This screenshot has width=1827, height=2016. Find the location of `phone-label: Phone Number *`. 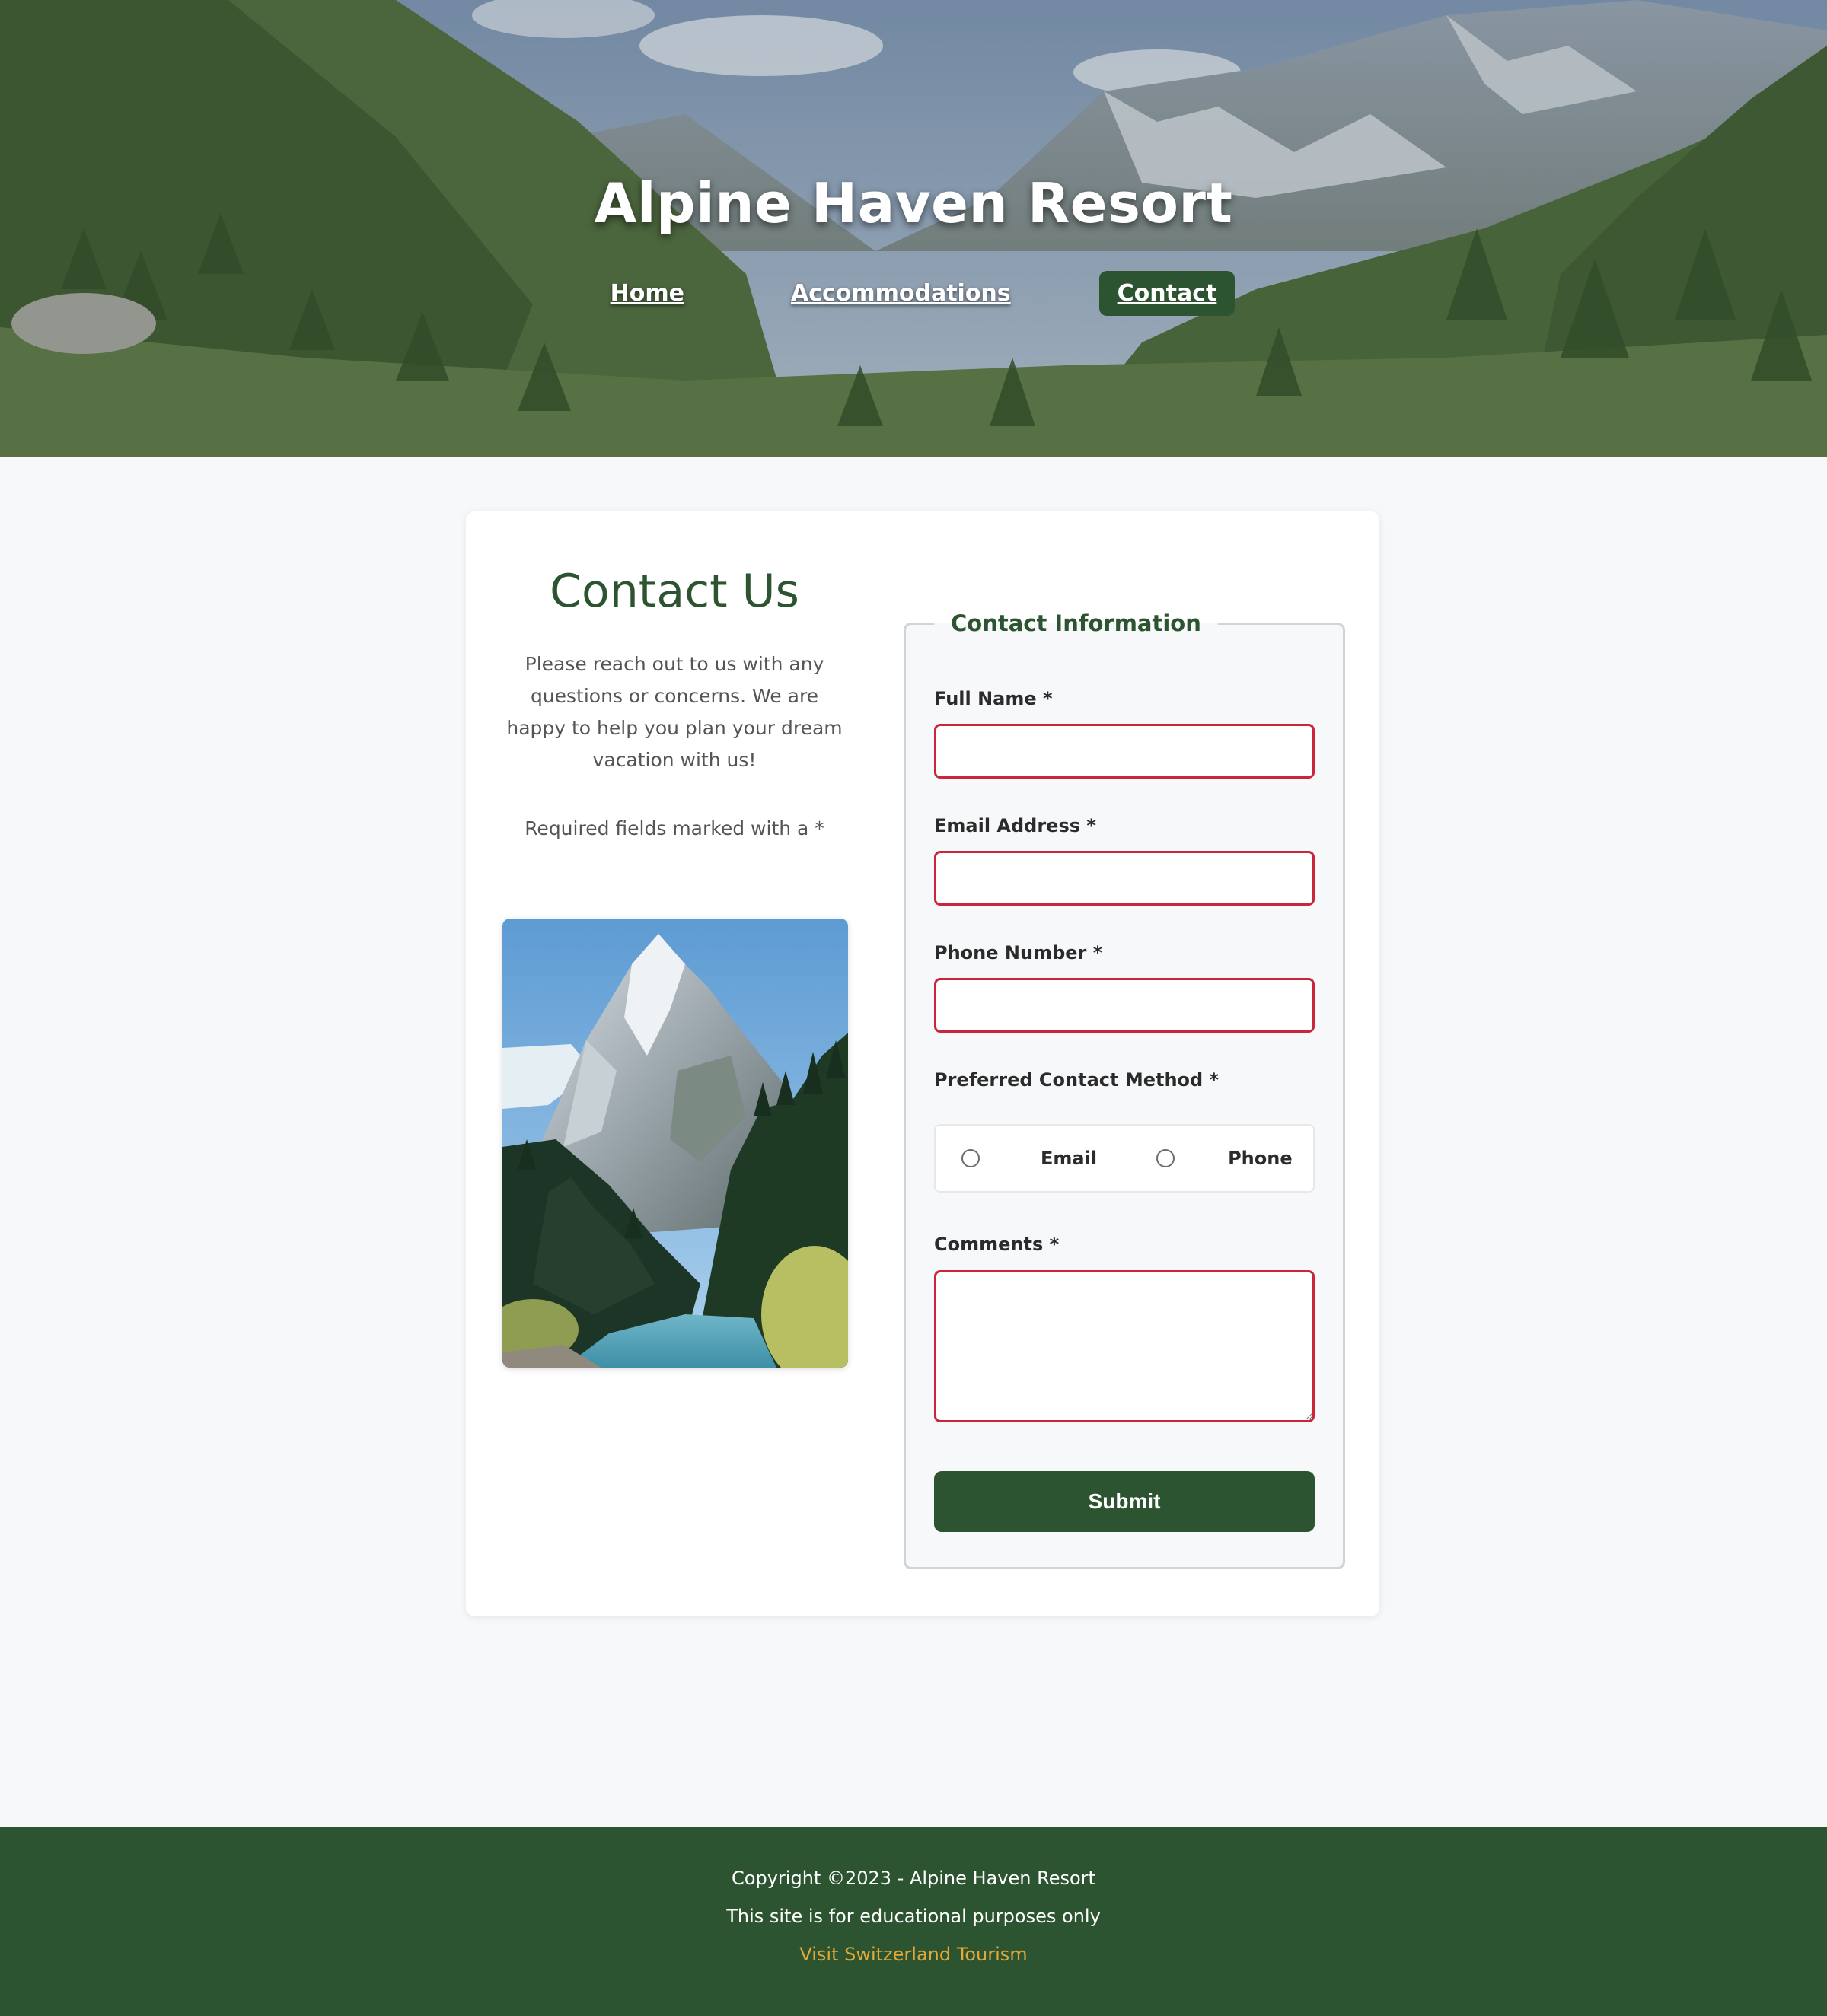

phone-label: Phone Number * is located at coordinates (1018, 952).